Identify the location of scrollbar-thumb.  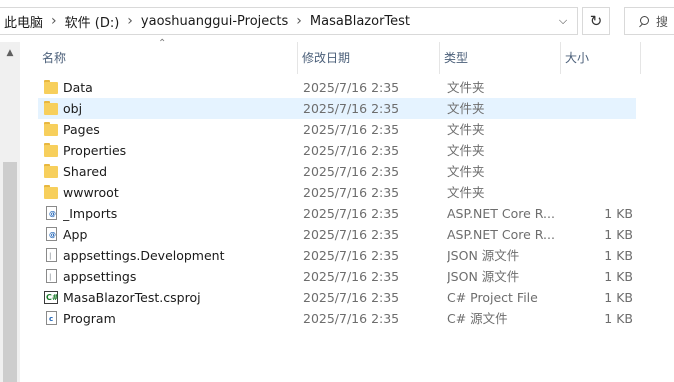
(10, 272).